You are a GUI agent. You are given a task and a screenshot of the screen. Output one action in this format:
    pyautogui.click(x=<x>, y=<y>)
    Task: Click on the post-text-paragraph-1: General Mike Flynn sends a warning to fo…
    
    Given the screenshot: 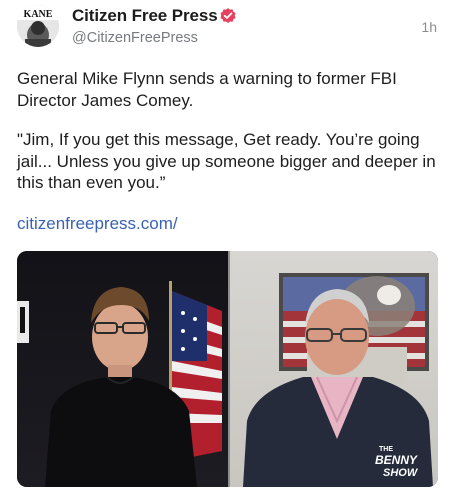 What is the action you would take?
    pyautogui.click(x=207, y=89)
    